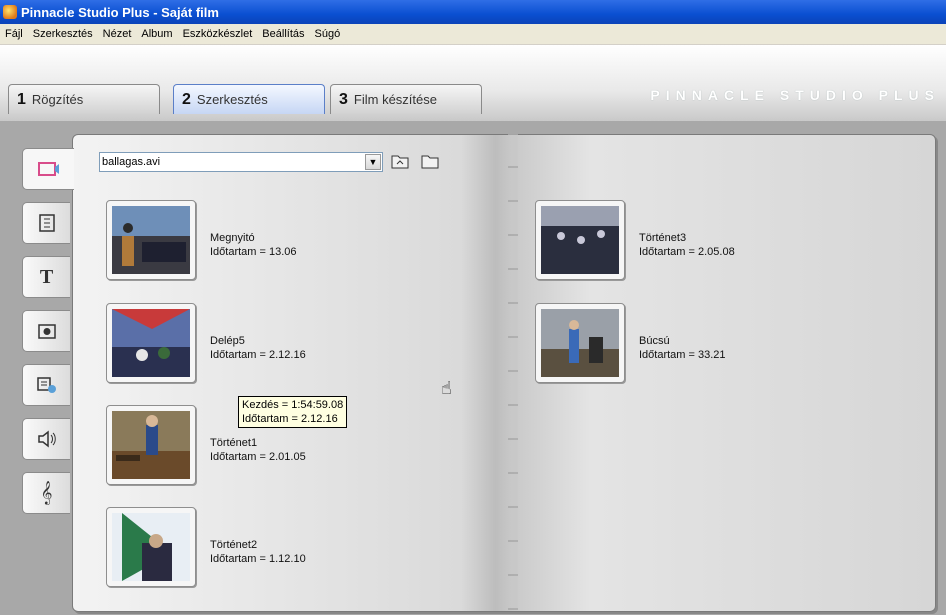 This screenshot has width=946, height=615. I want to click on tab-number: 2, so click(186, 99).